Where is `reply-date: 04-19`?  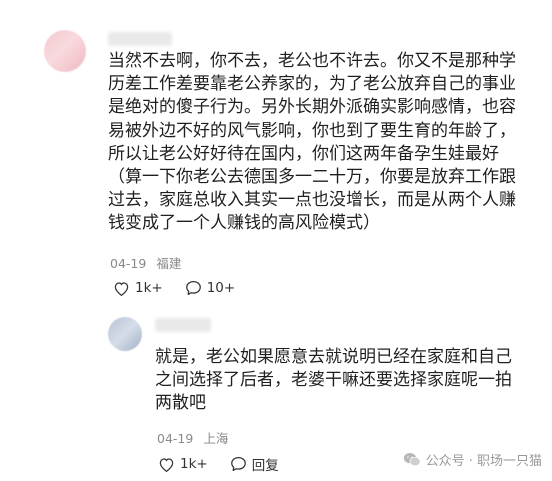
reply-date: 04-19 is located at coordinates (175, 438).